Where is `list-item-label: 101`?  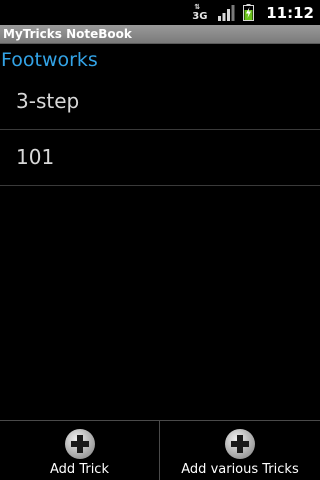 list-item-label: 101 is located at coordinates (35, 157).